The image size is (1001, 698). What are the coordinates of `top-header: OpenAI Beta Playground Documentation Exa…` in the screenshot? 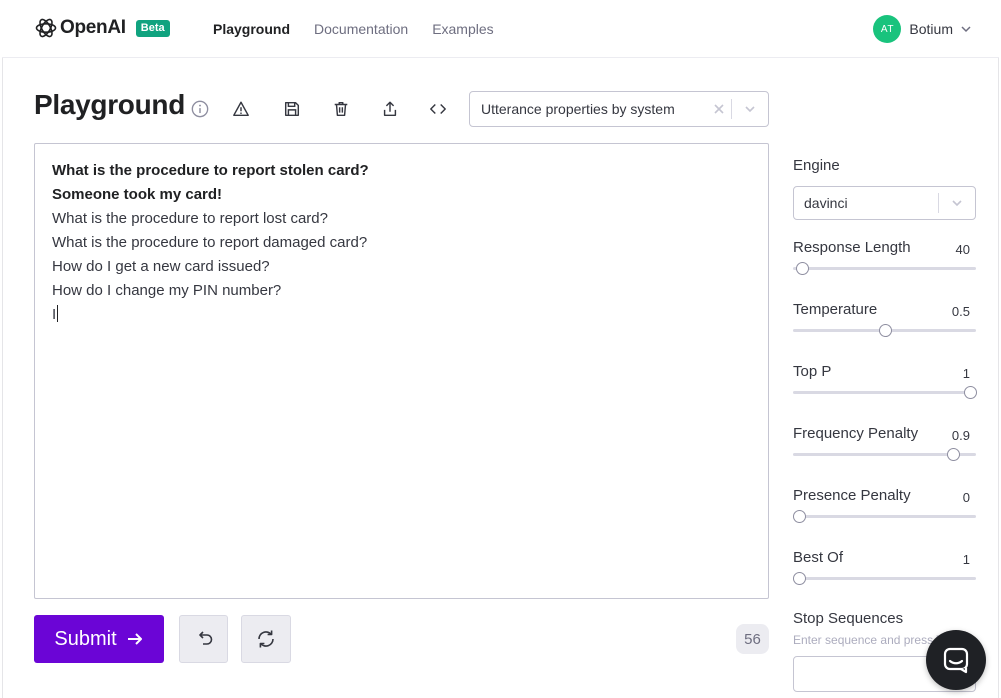 It's located at (500, 29).